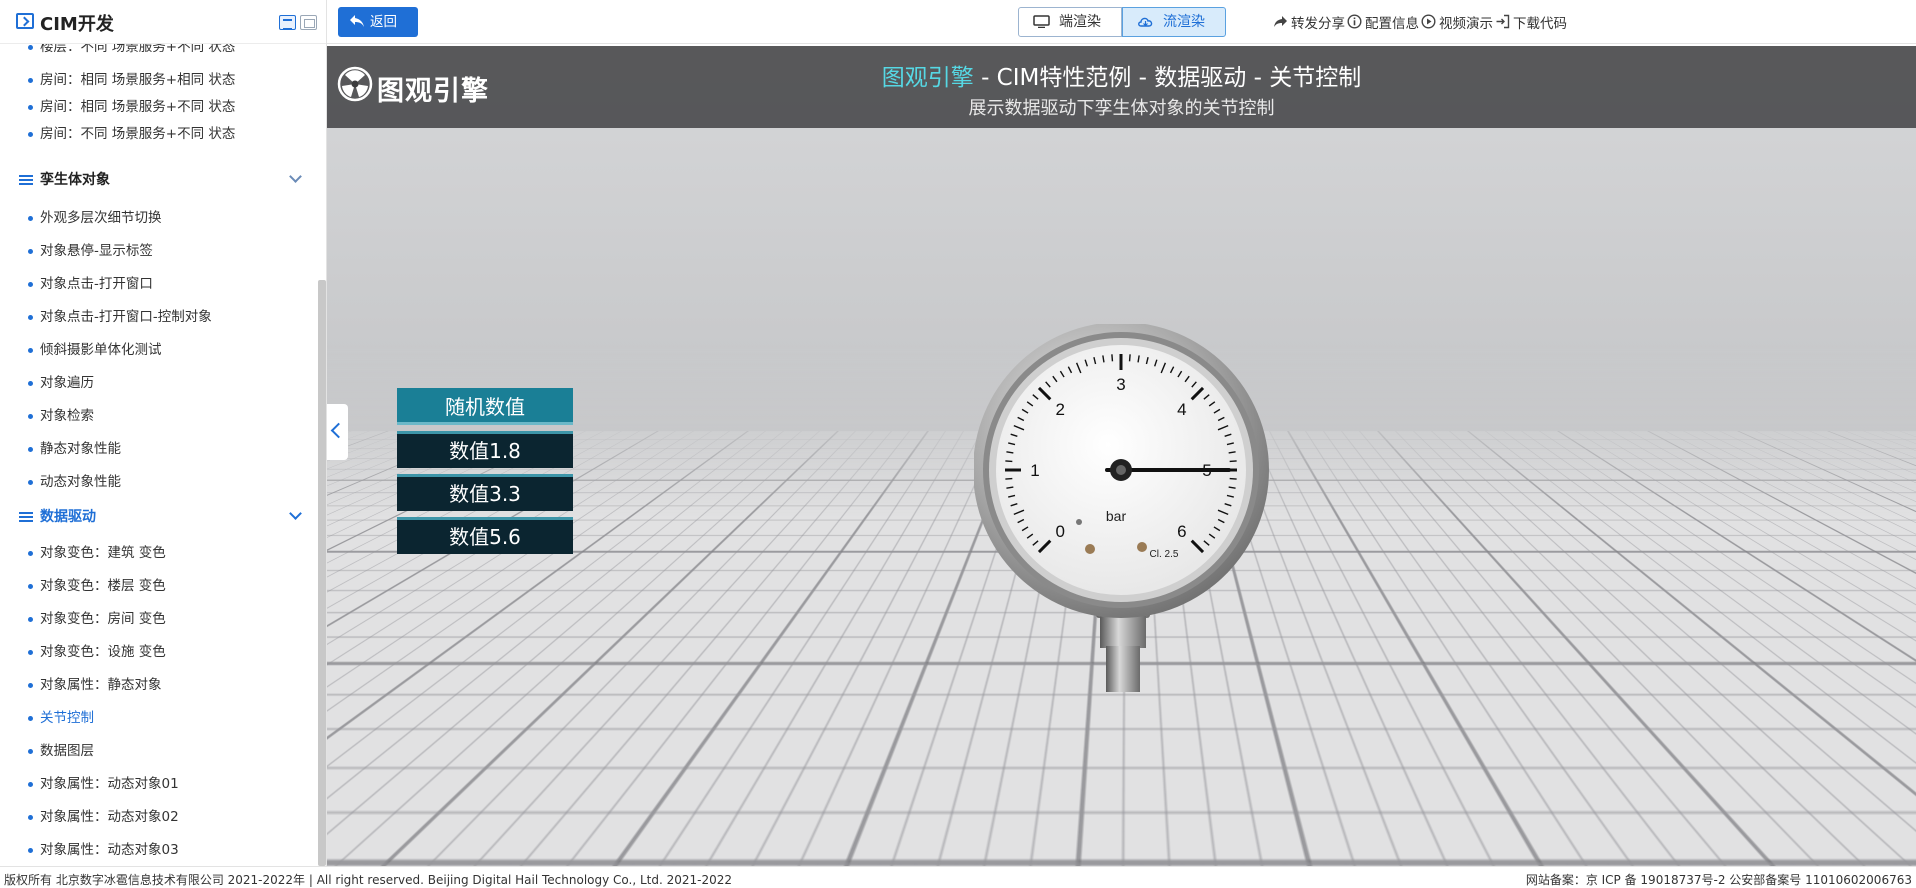 This screenshot has width=1916, height=888. I want to click on stream-render-label: 流渲染, so click(1184, 22).